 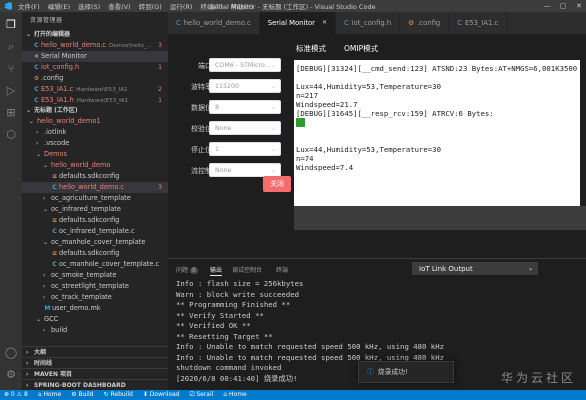 What do you see at coordinates (95, 165) in the screenshot?
I see `tree-item: ⌄ hello_world_demo` at bounding box center [95, 165].